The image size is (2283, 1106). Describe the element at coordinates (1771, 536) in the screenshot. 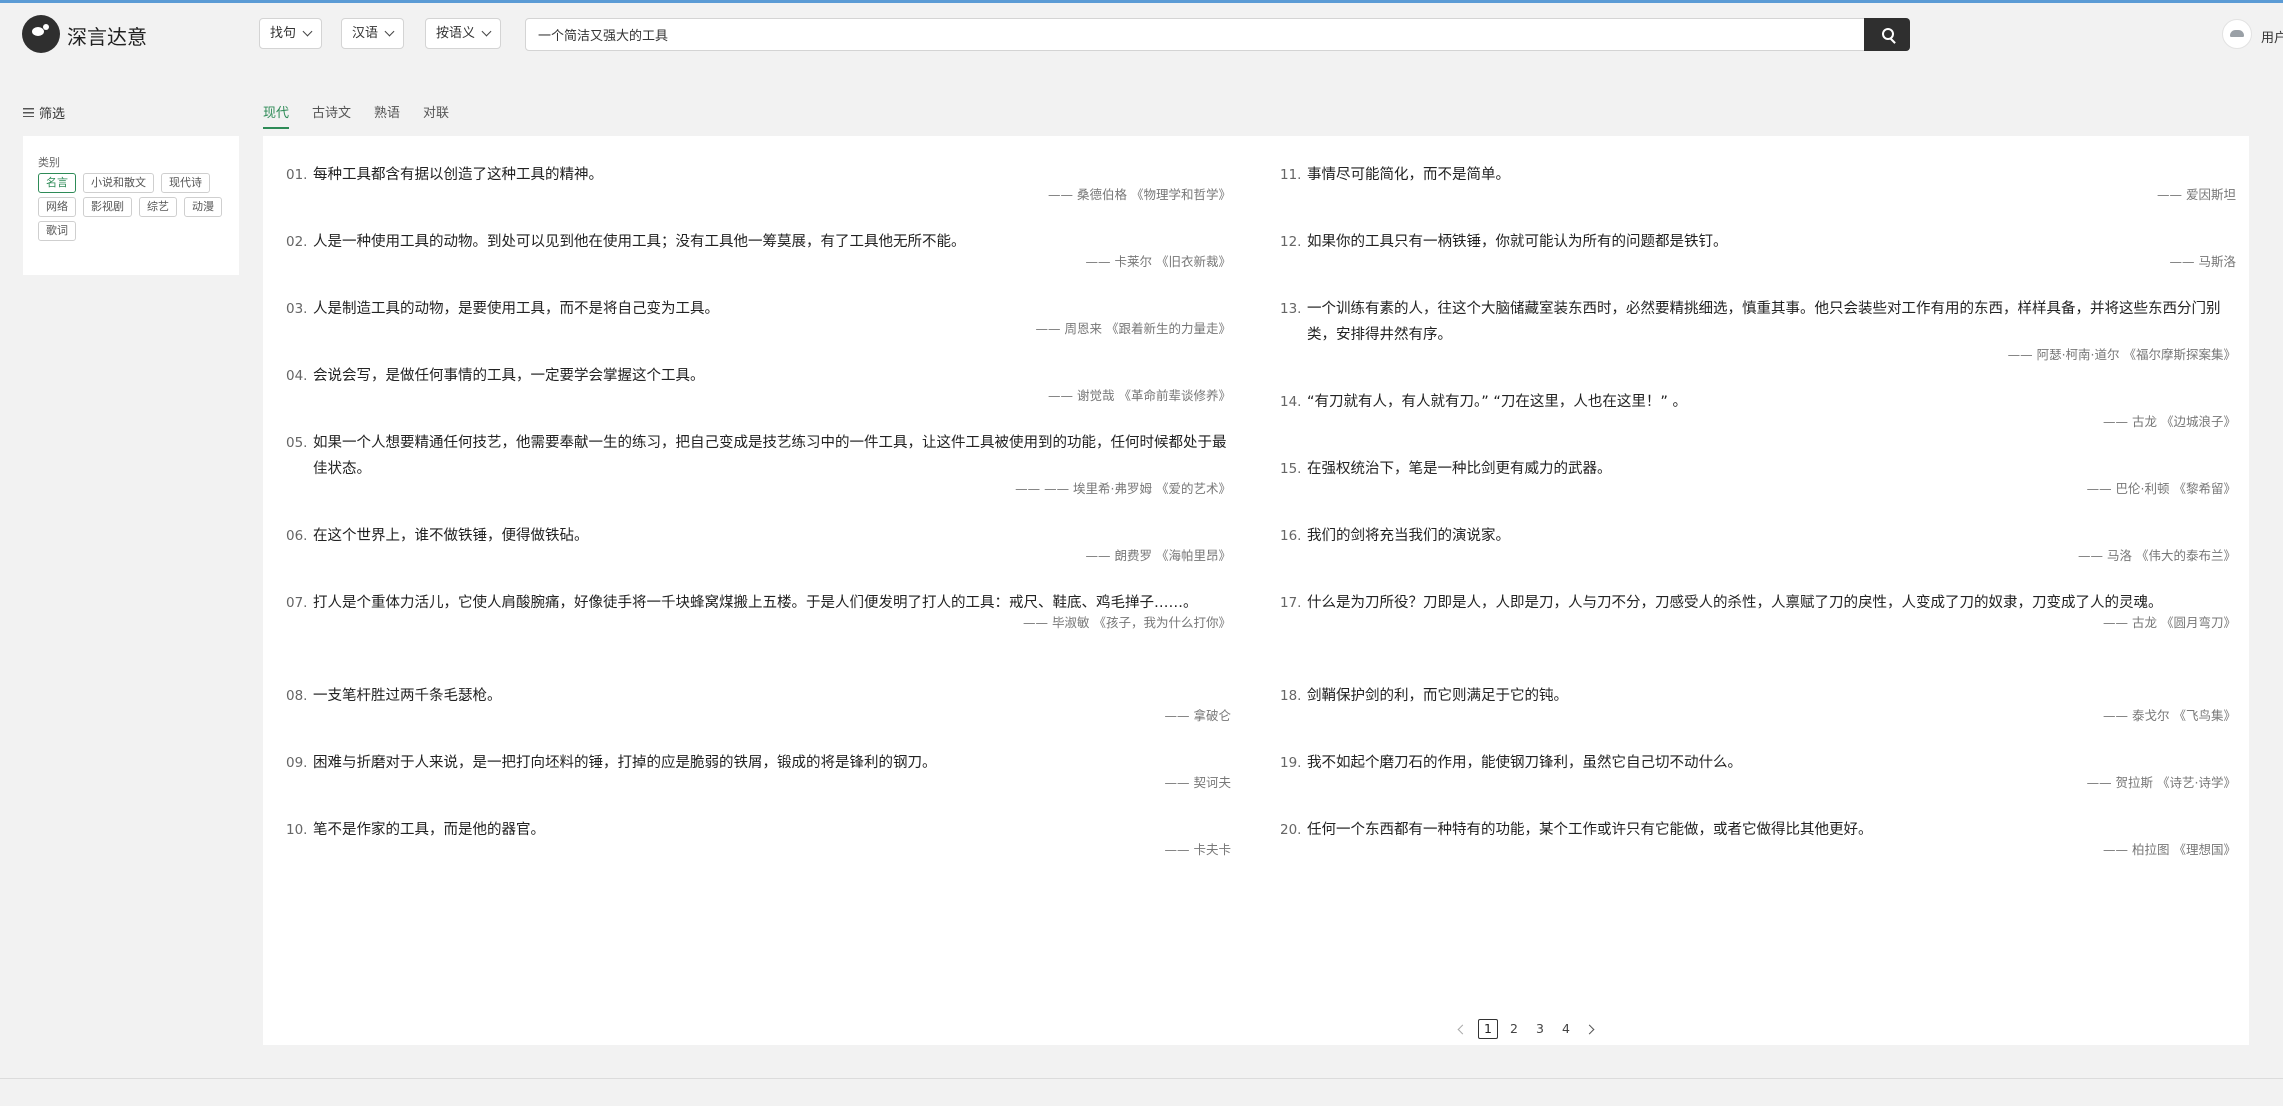

I see `quote-text: 我们的剑将充当我们的演说家。` at that location.